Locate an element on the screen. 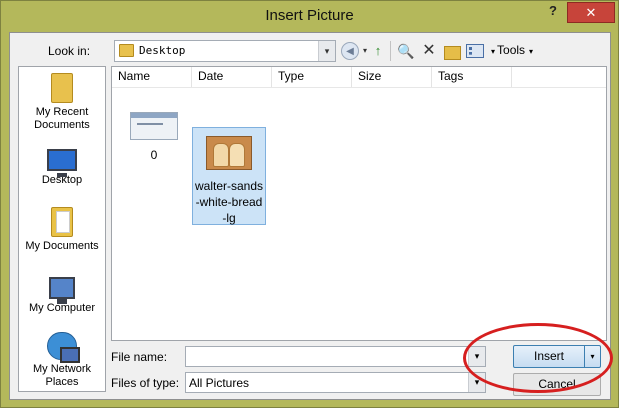  my-computer-icon is located at coordinates (62, 290).